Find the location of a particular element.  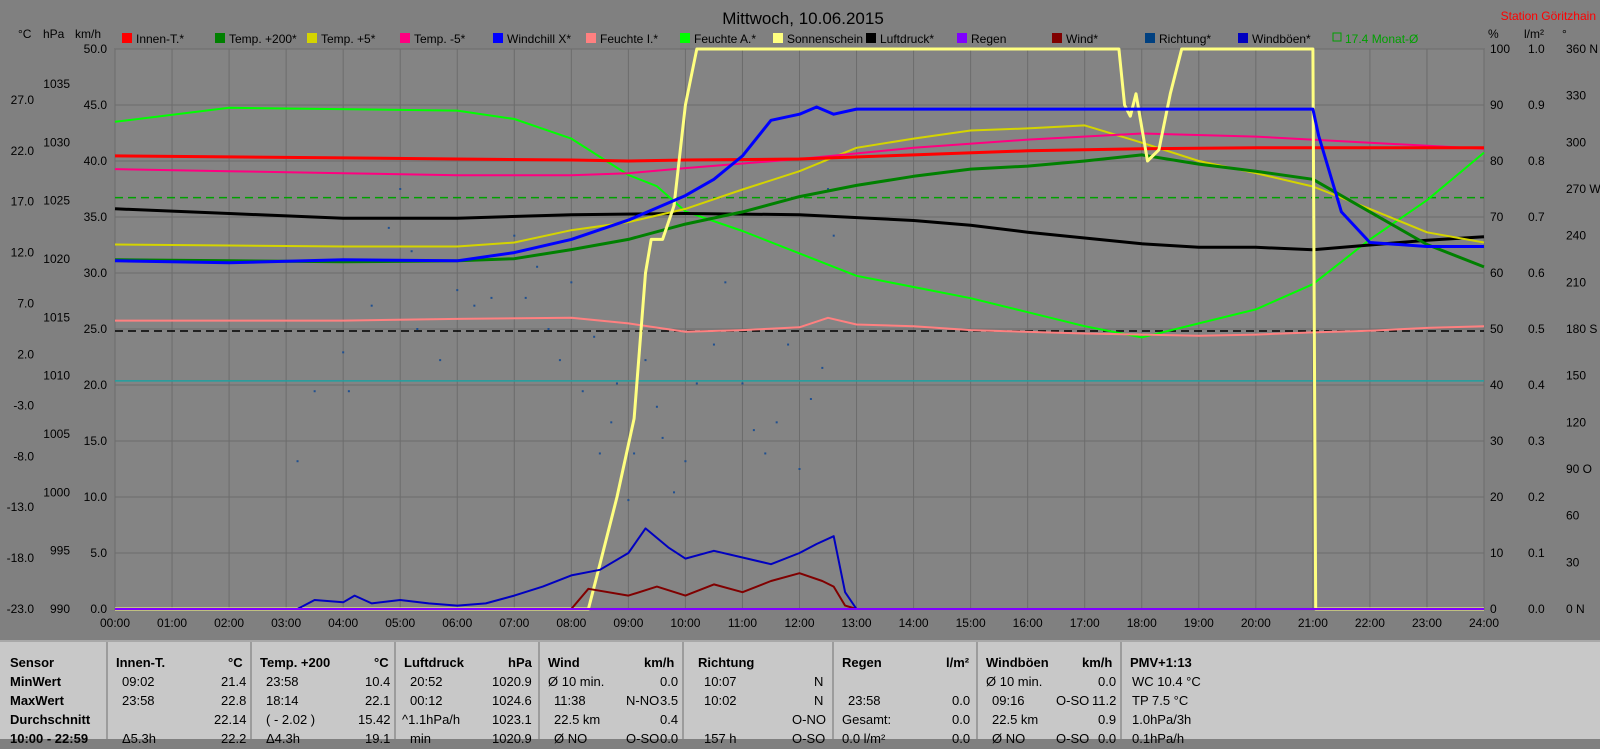

legend-label: Regen is located at coordinates (988, 39).